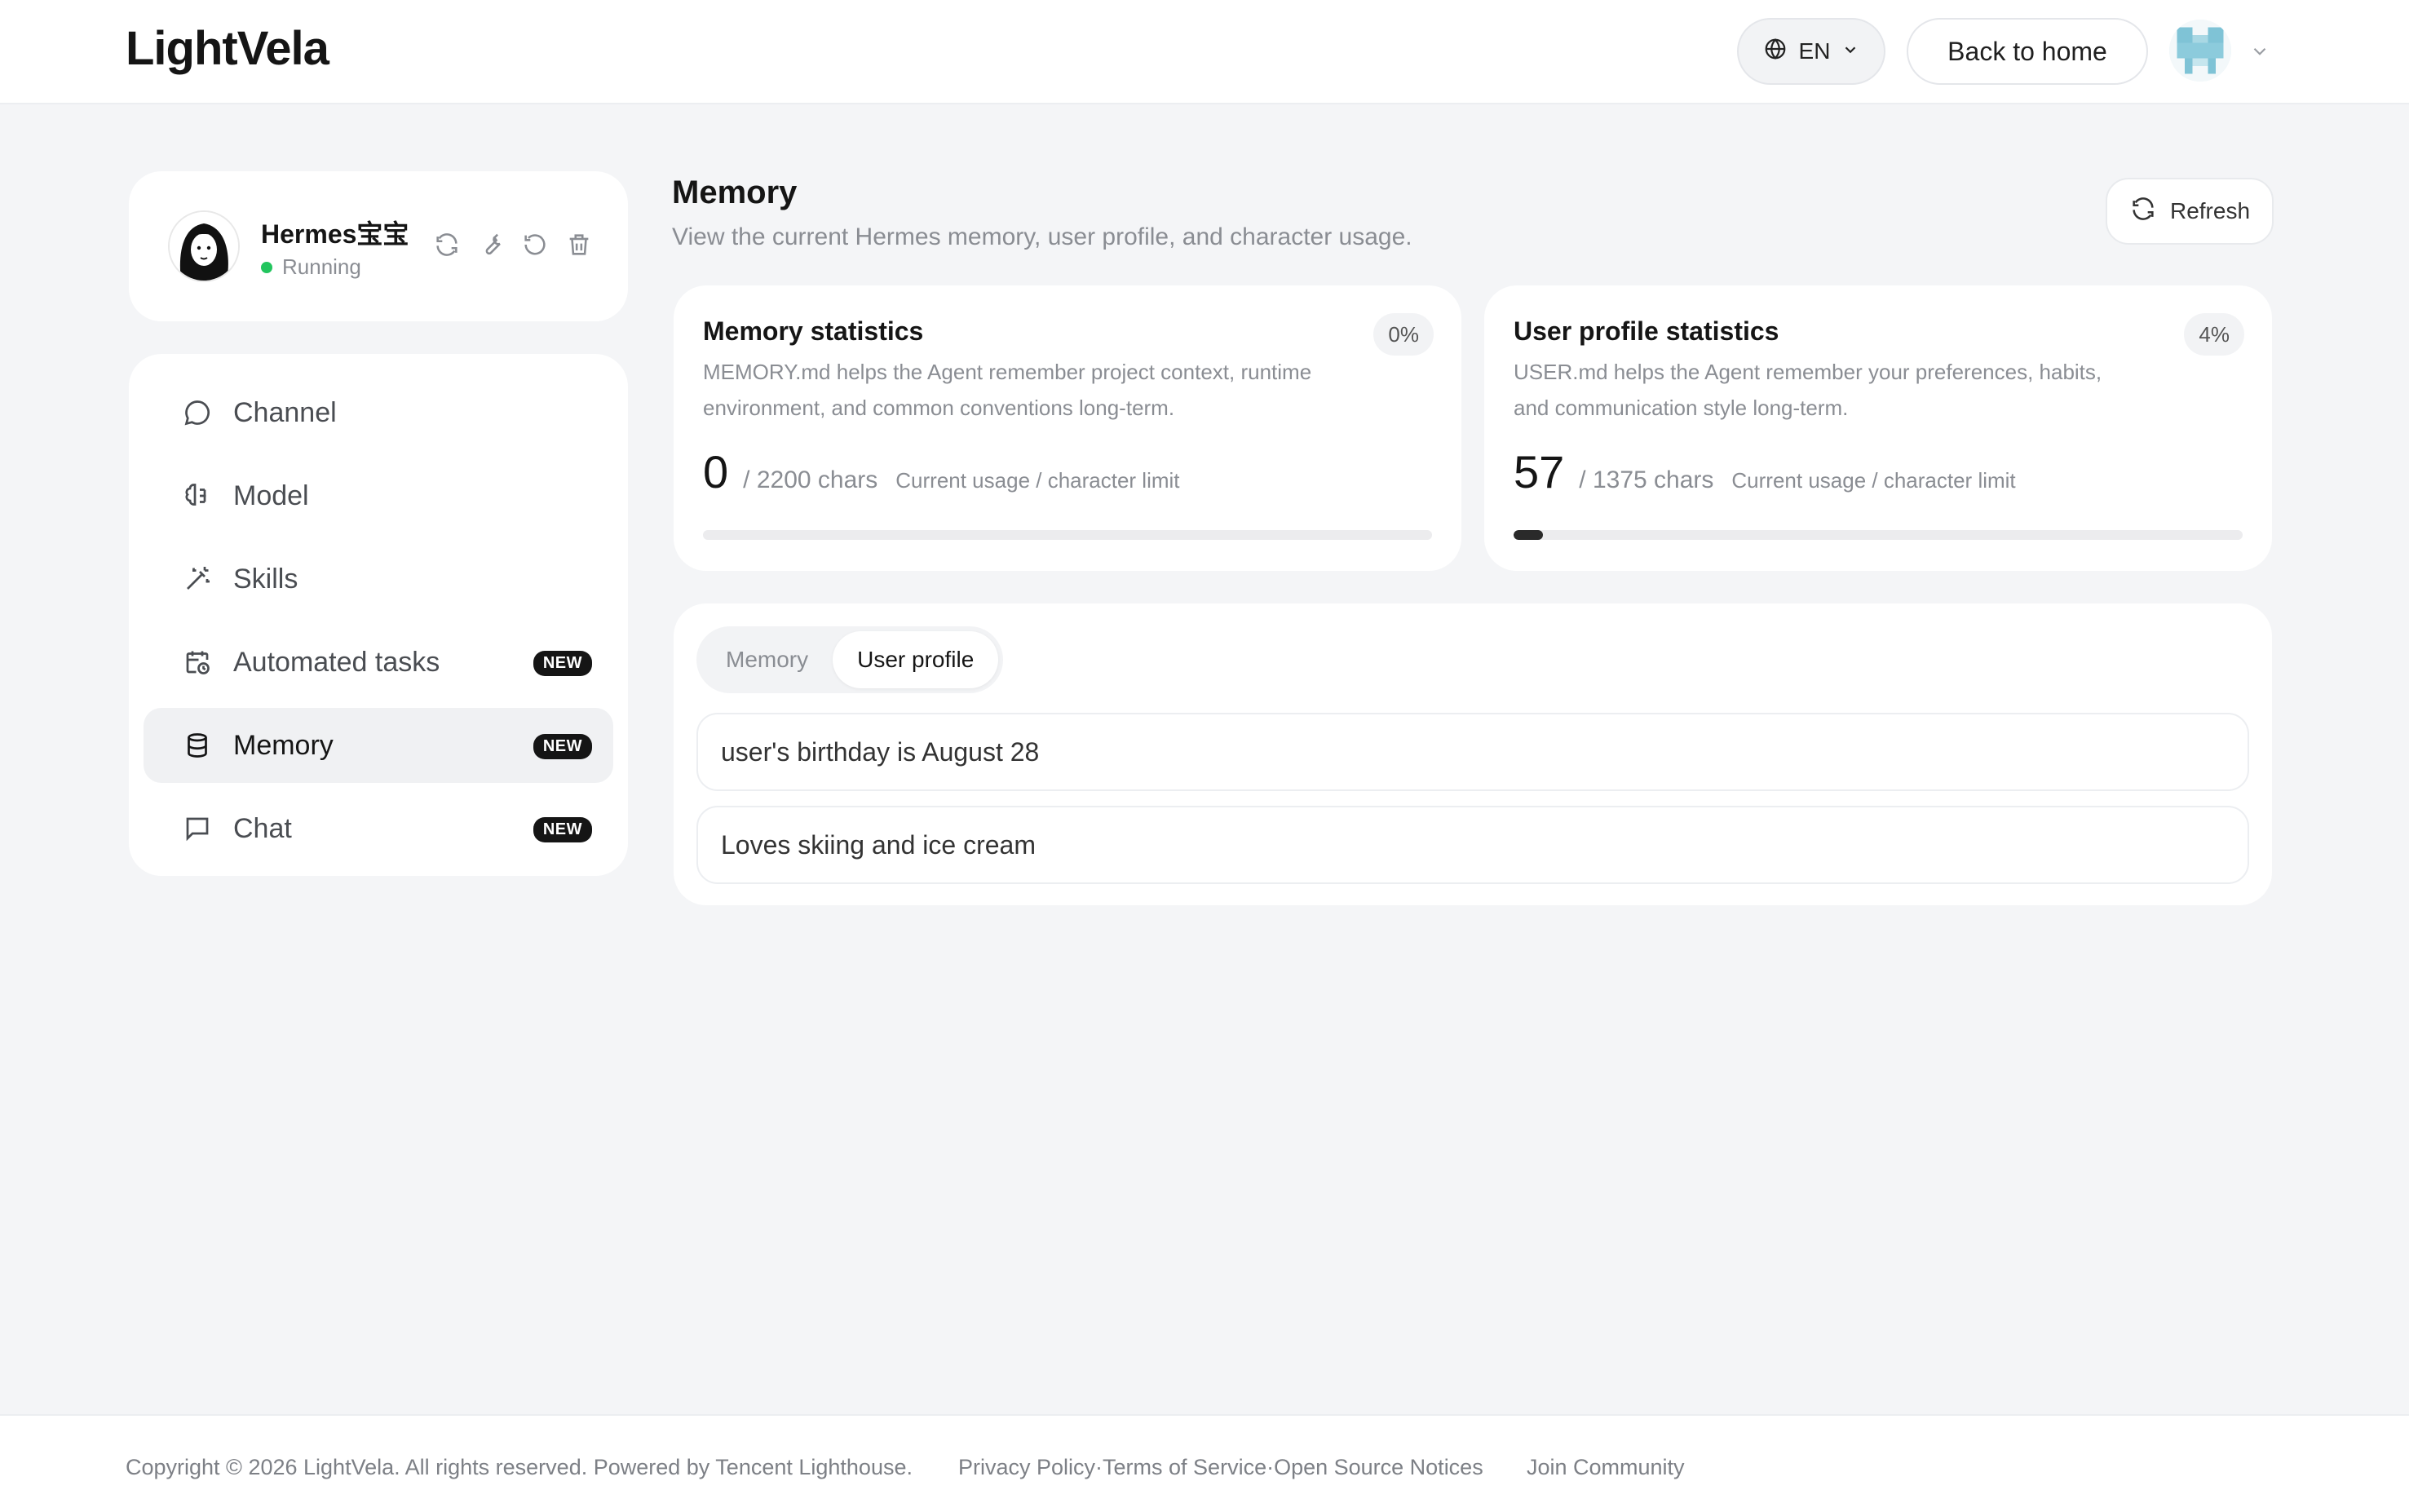 The image size is (2409, 1512). What do you see at coordinates (2200, 51) in the screenshot?
I see `user-avatar` at bounding box center [2200, 51].